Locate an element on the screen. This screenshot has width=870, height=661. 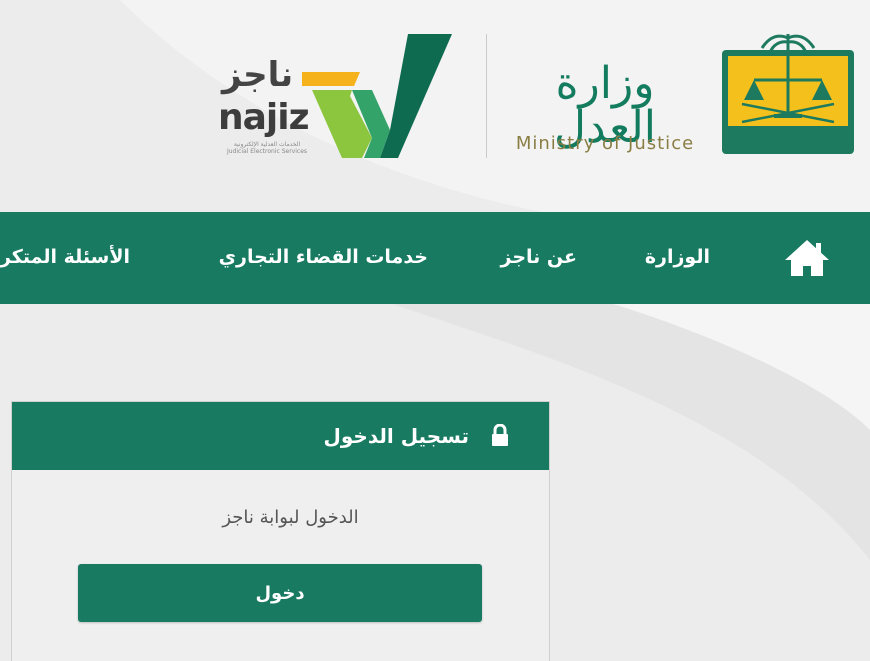
login-card-header: تسجيل الدخول is located at coordinates (280, 436).